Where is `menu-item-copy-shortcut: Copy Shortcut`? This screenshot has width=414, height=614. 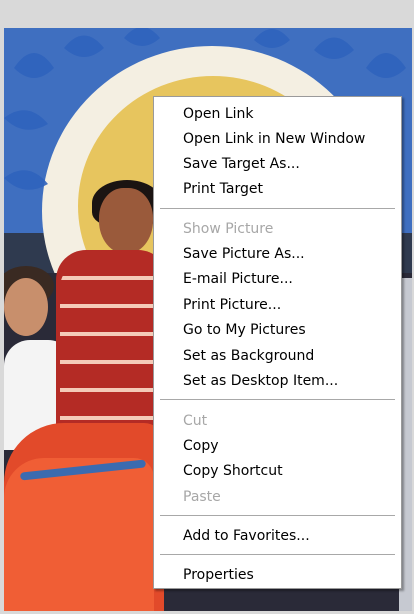
menu-item-copy-shortcut: Copy Shortcut is located at coordinates (277, 471).